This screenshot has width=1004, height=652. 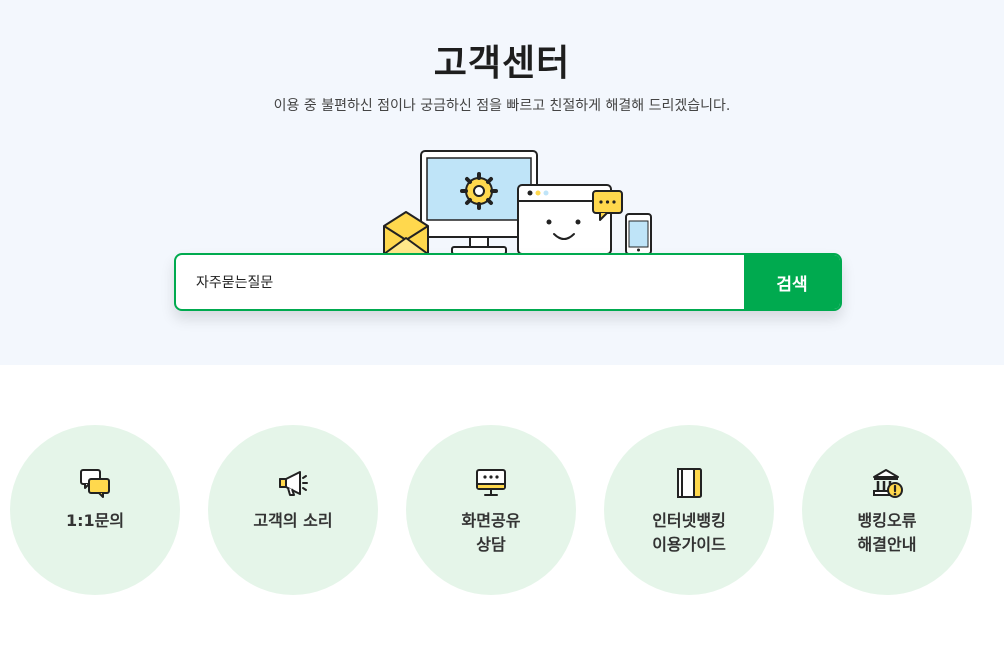 What do you see at coordinates (888, 483) in the screenshot?
I see `bank-alert-icon` at bounding box center [888, 483].